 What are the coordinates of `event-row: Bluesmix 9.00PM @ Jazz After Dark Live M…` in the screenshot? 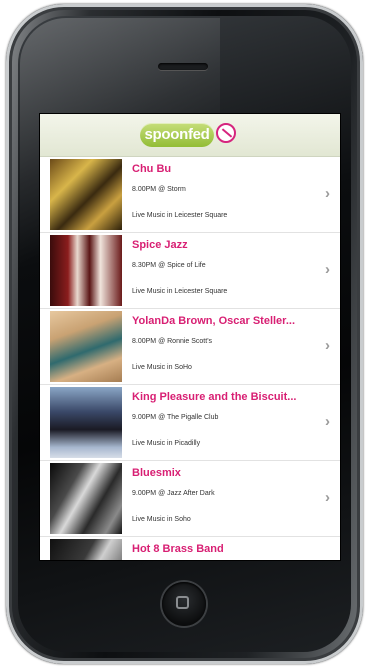 It's located at (190, 499).